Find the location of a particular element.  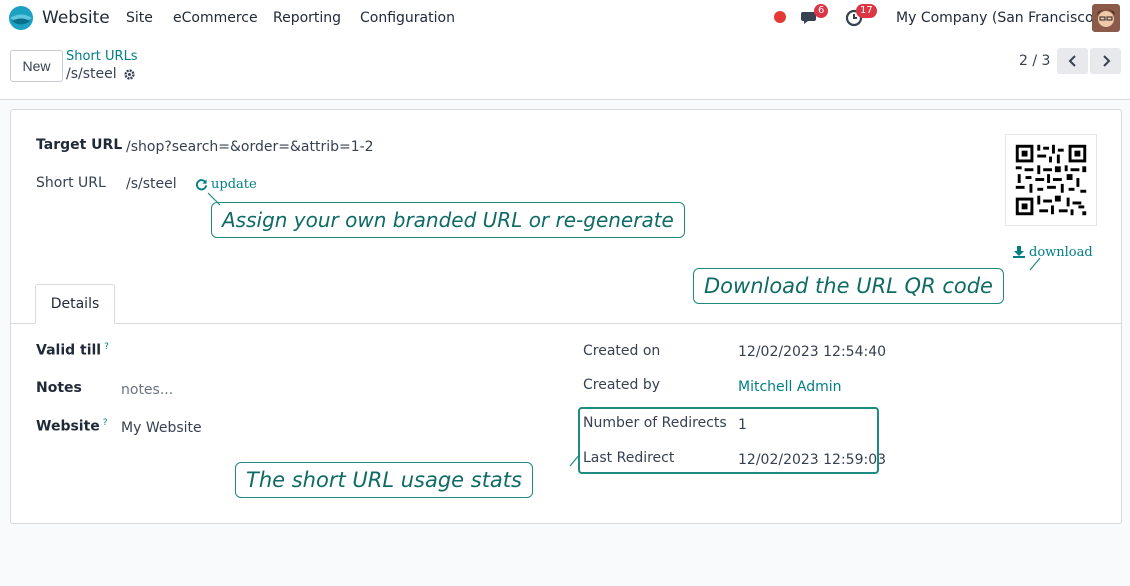

menu-configuration: Configuration is located at coordinates (407, 18).